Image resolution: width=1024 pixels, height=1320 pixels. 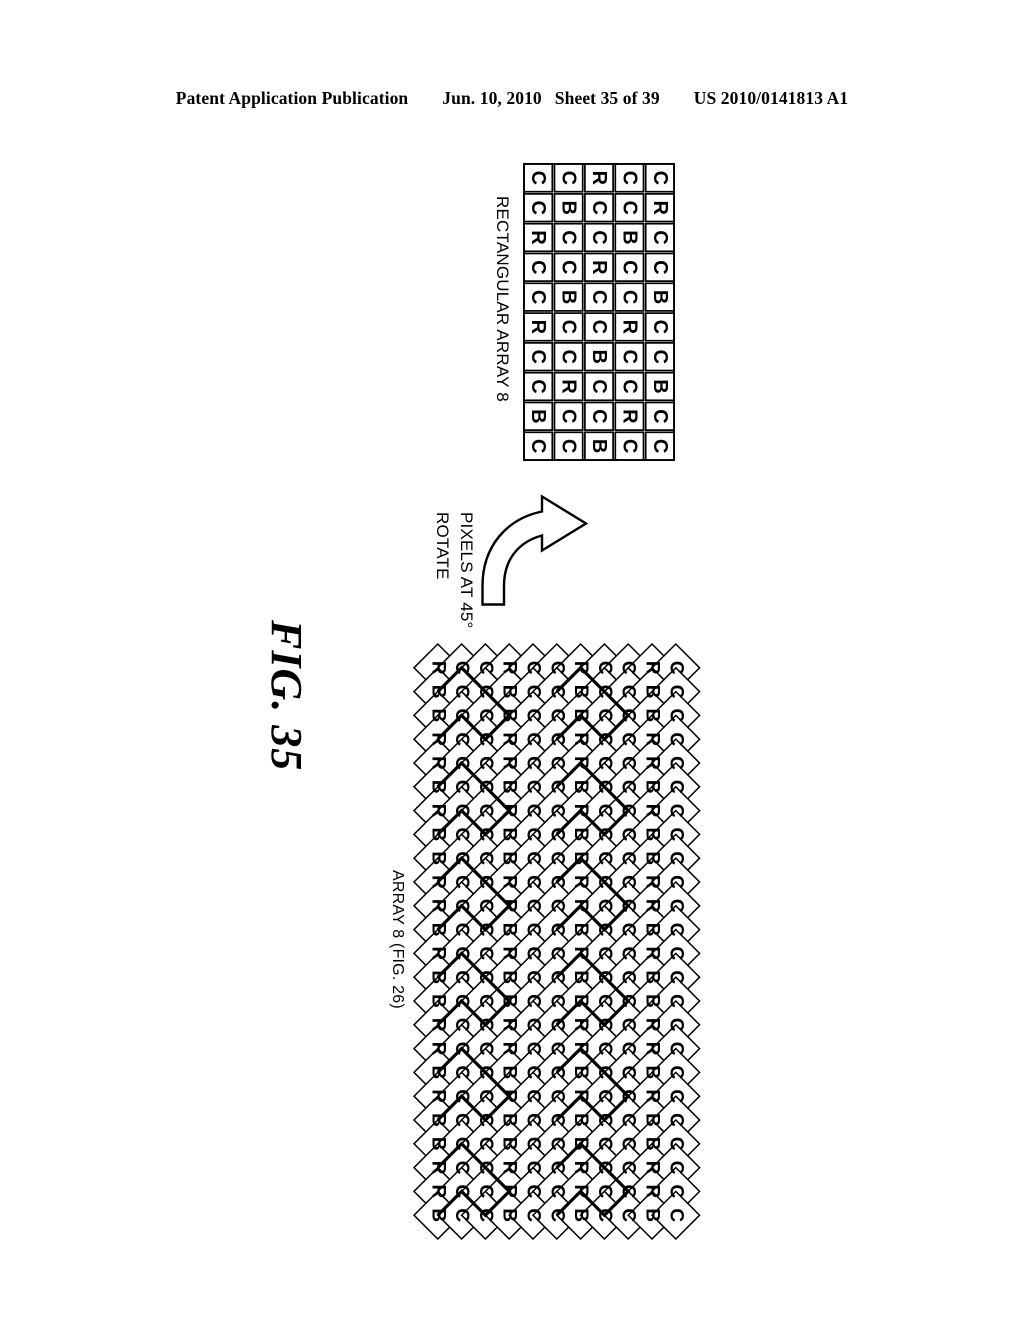 I want to click on cell-letter: R, so click(x=599, y=267).